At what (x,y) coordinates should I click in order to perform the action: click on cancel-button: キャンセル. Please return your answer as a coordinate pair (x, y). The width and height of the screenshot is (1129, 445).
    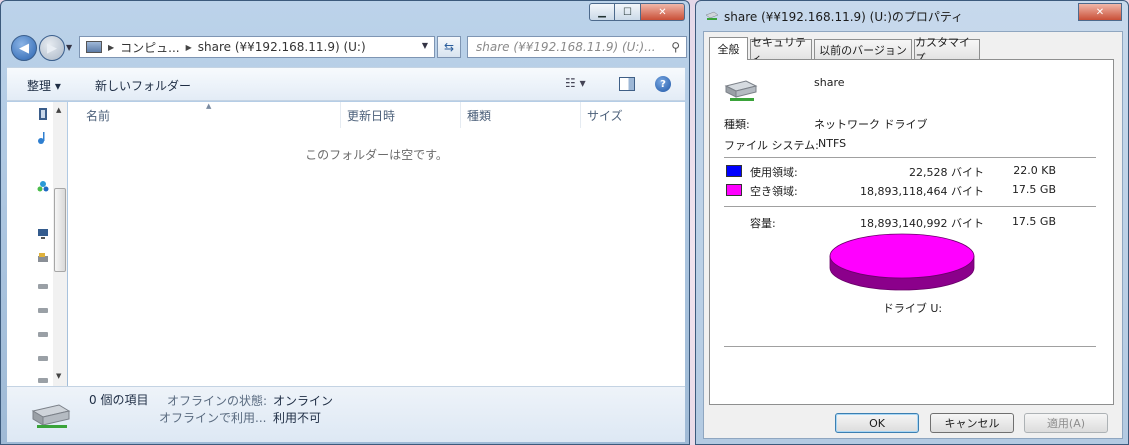
    Looking at the image, I should click on (972, 423).